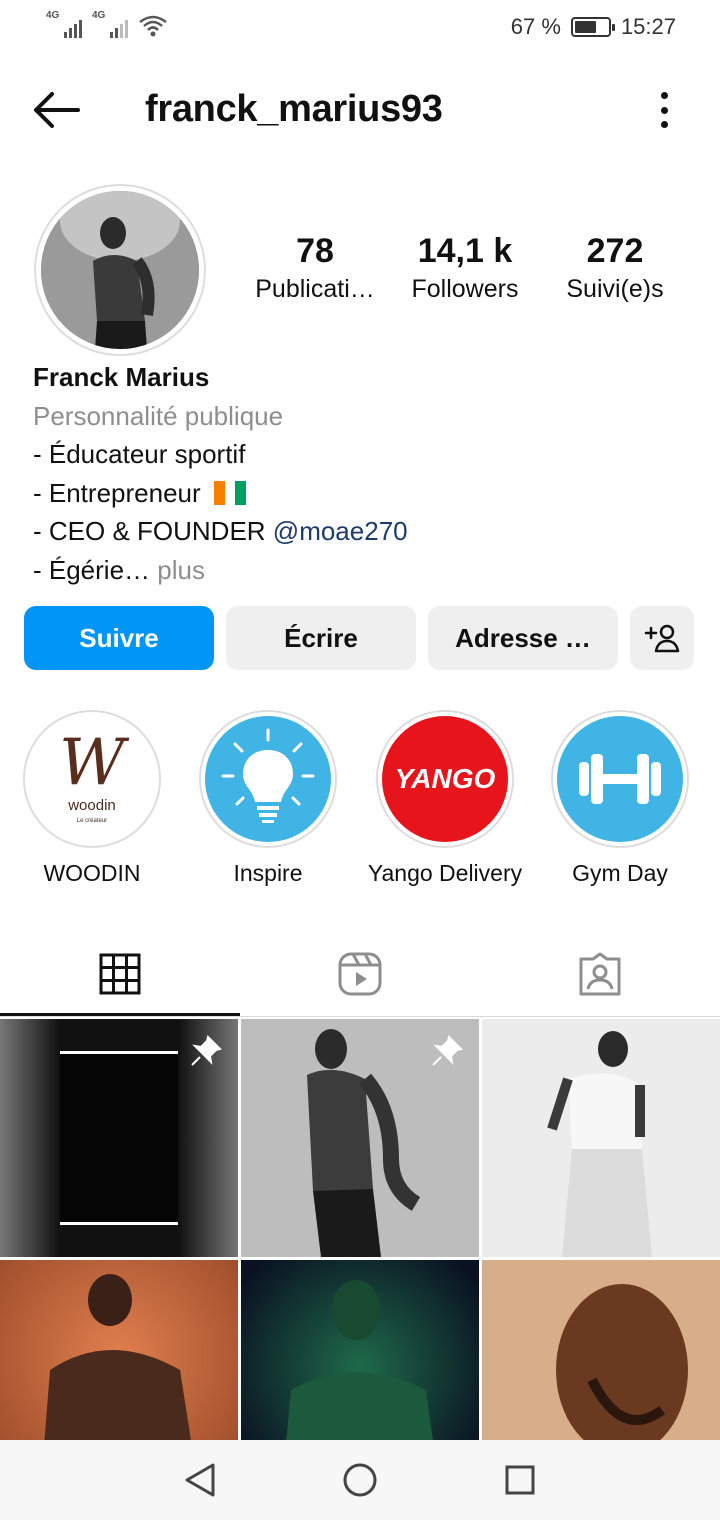  I want to click on bio-line: - Entrepreneur, so click(363, 493).